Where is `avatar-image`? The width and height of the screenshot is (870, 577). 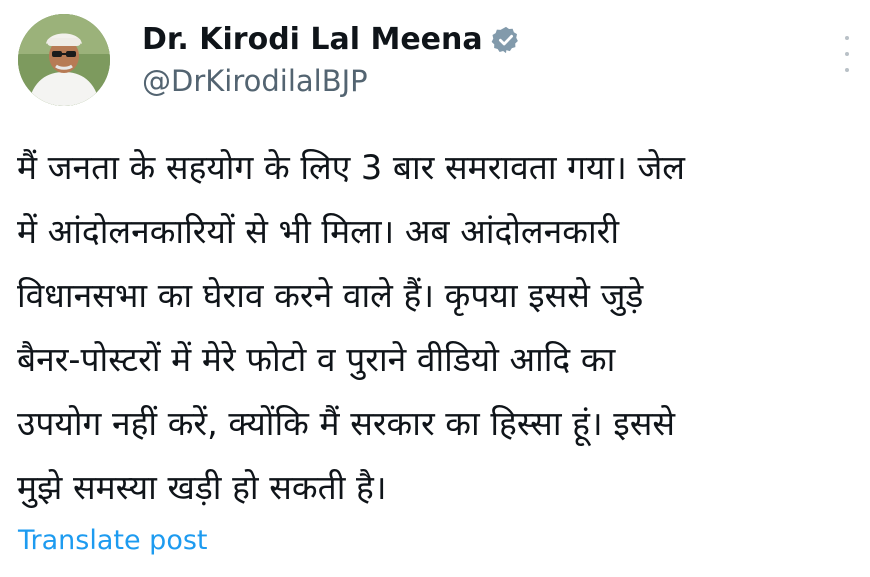
avatar-image is located at coordinates (64, 60).